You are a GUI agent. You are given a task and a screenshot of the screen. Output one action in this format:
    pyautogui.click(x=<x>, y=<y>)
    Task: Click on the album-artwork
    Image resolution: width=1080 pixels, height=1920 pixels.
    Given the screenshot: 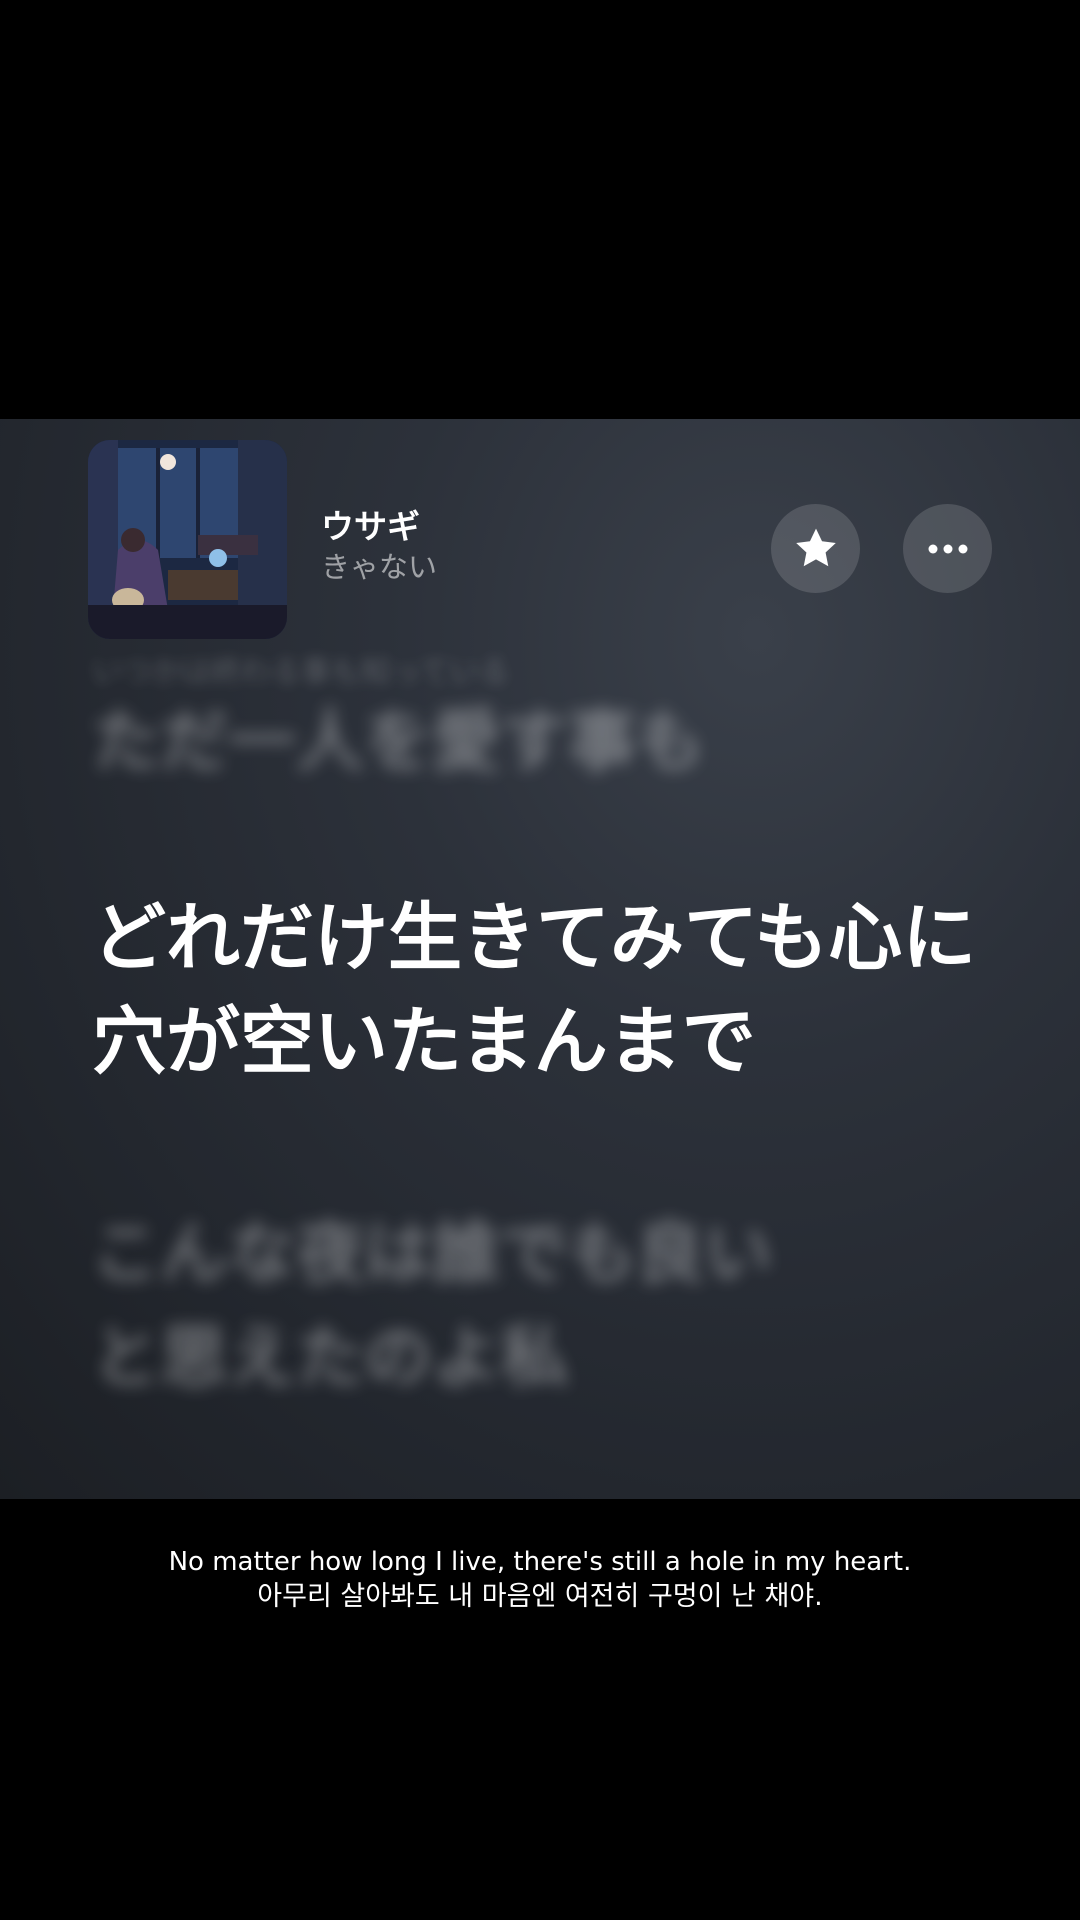 What is the action you would take?
    pyautogui.click(x=187, y=539)
    